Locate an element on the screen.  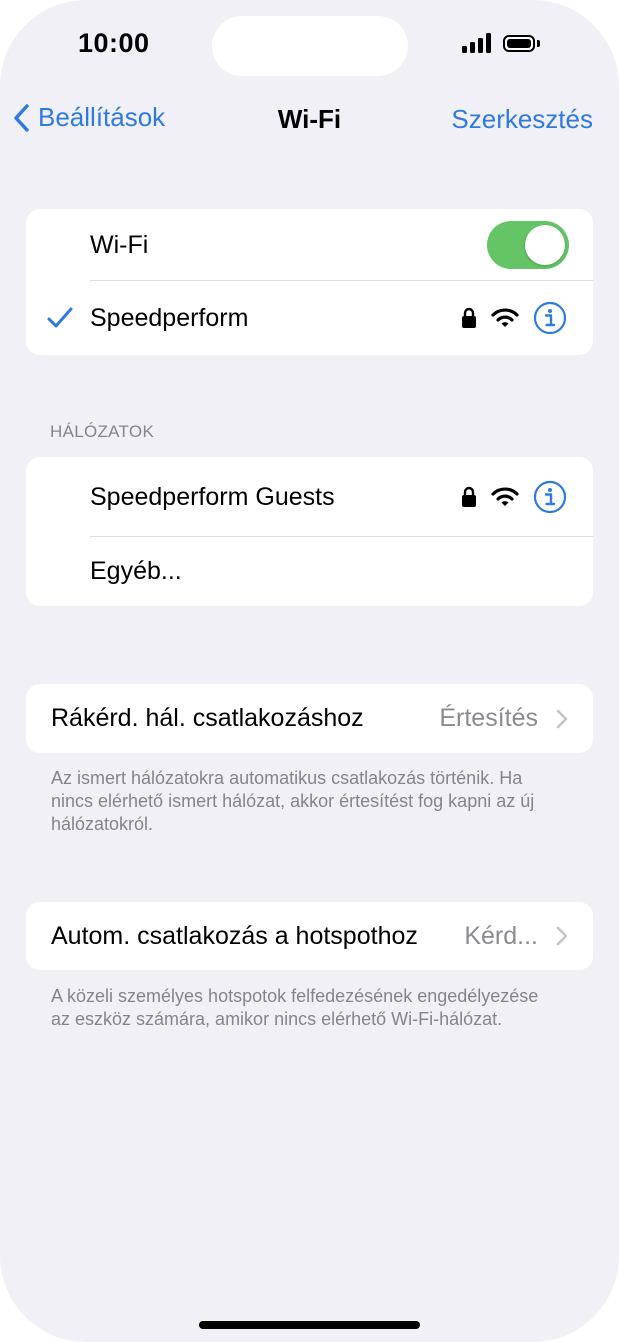
auto-hotspot-label: Autom. csatlakozás a hotspothoz is located at coordinates (234, 935).